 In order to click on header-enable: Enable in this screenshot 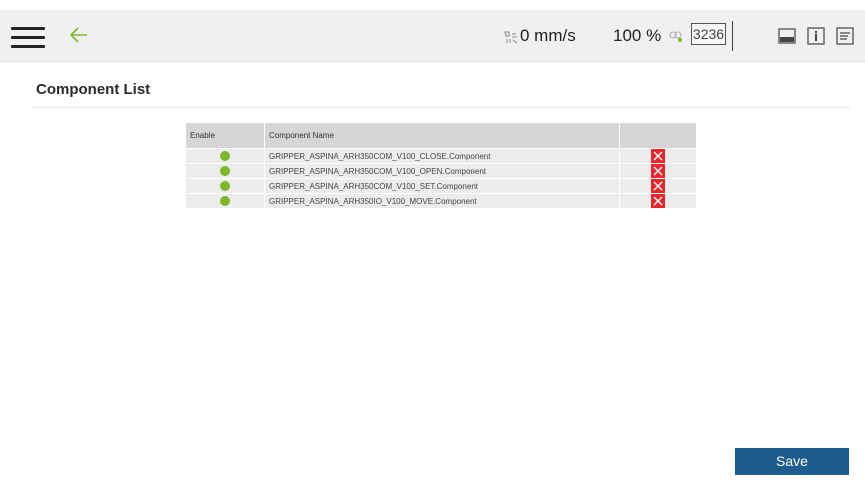, I will do `click(225, 135)`.